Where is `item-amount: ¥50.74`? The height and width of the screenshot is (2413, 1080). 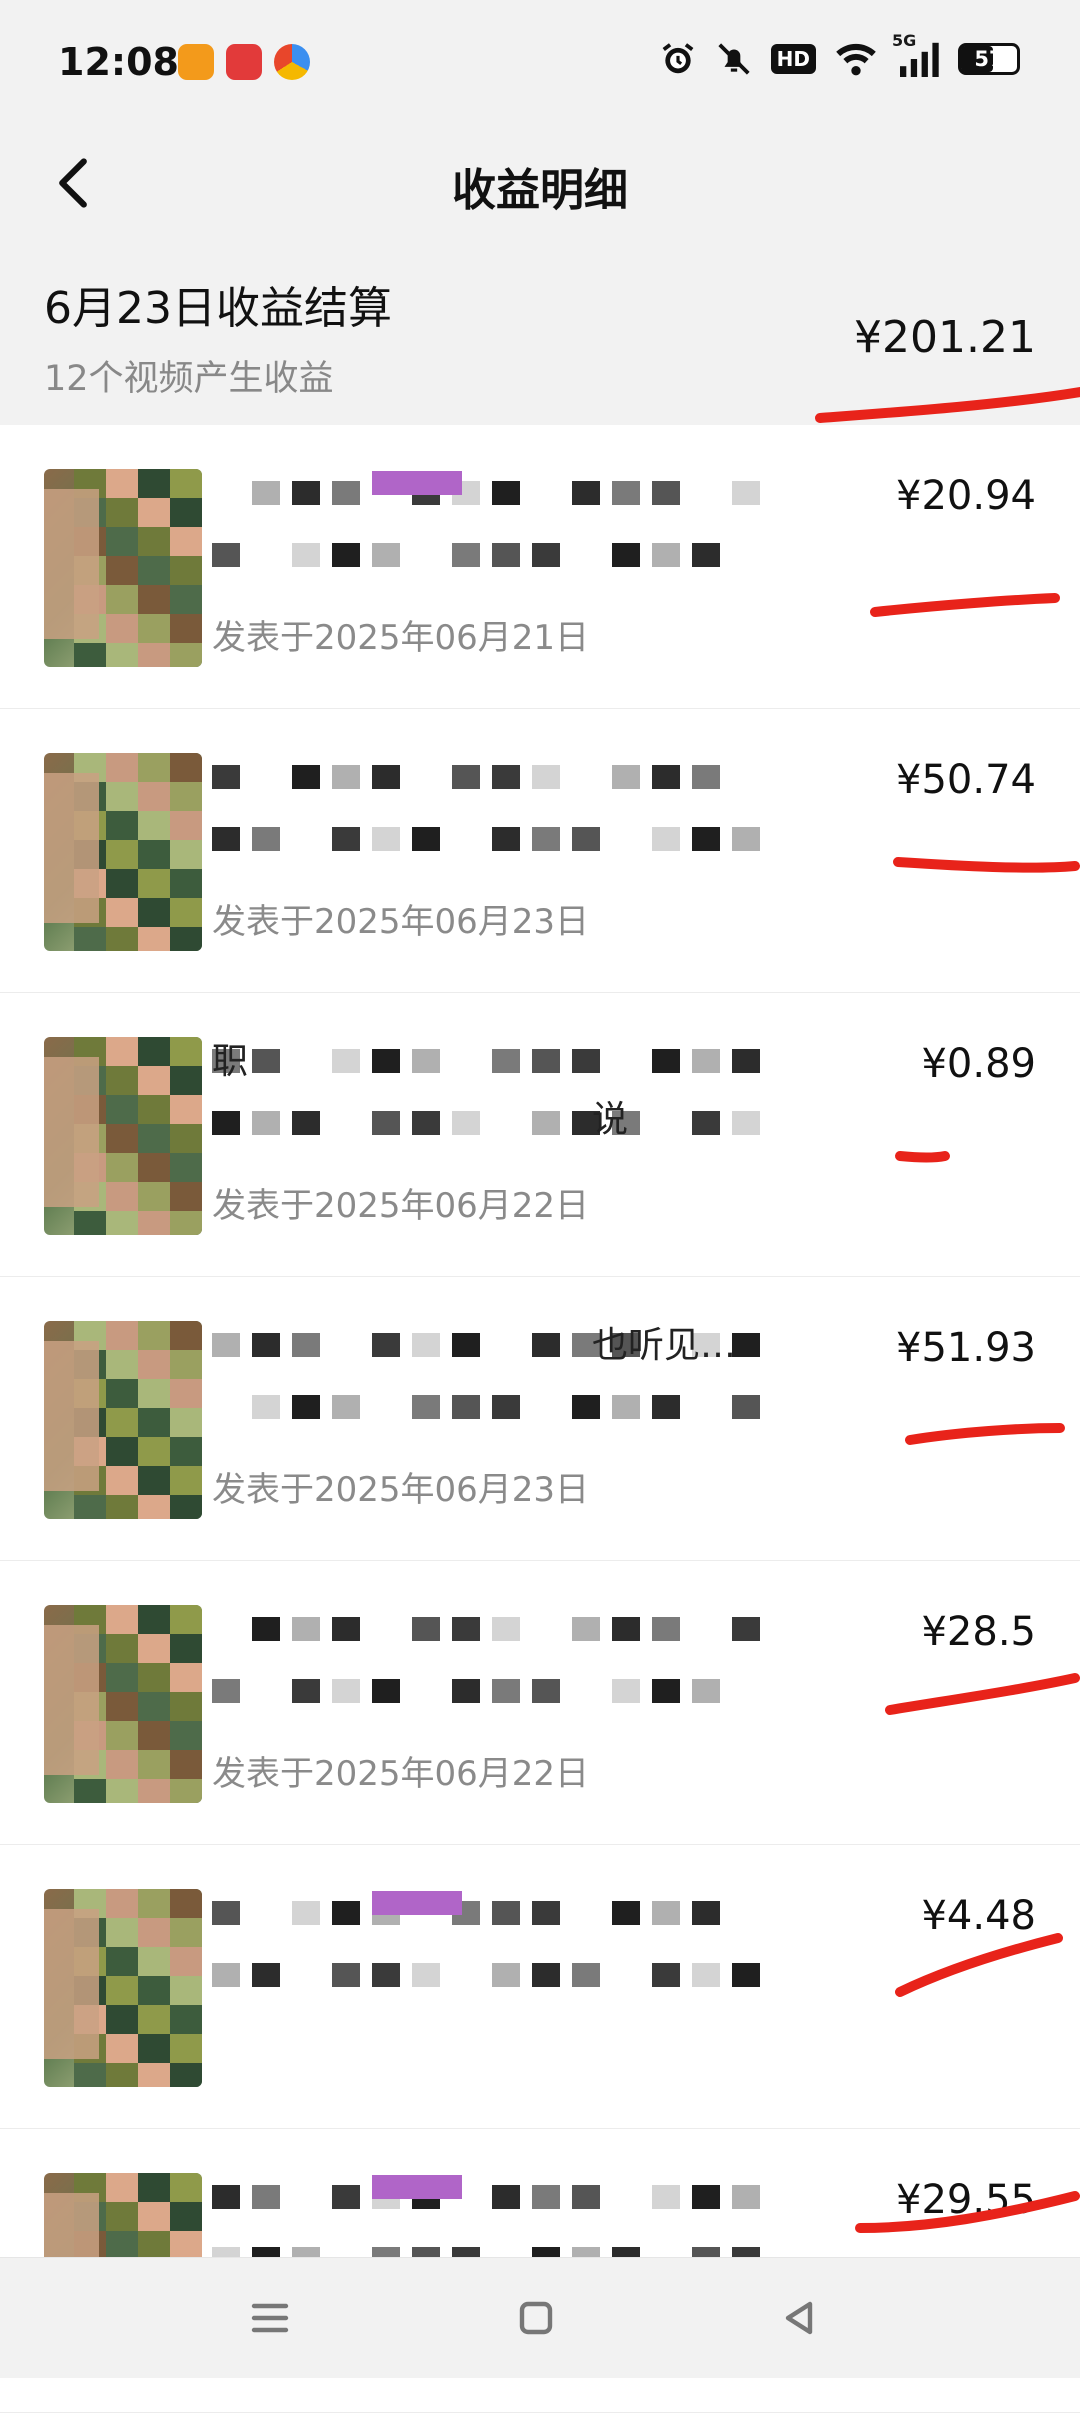 item-amount: ¥50.74 is located at coordinates (966, 780).